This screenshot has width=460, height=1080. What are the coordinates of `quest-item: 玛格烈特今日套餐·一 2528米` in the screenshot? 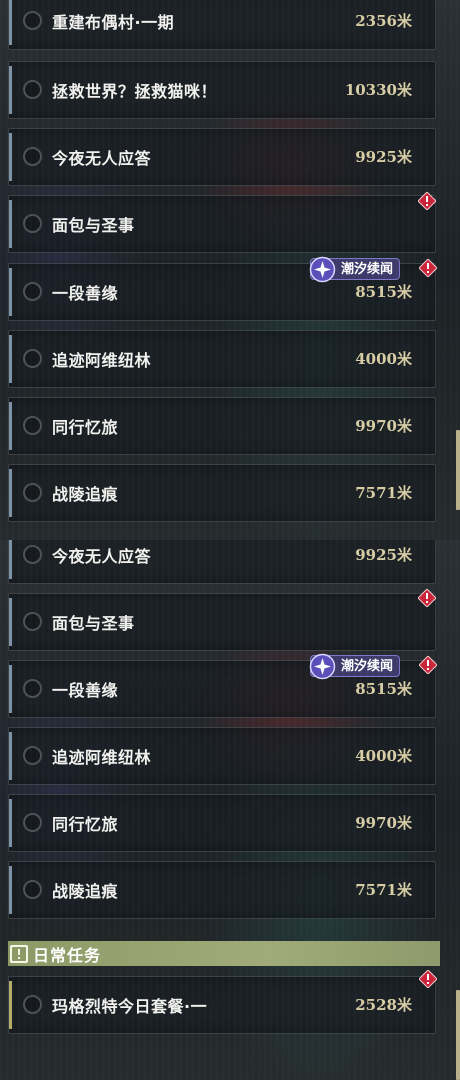 It's located at (222, 1005).